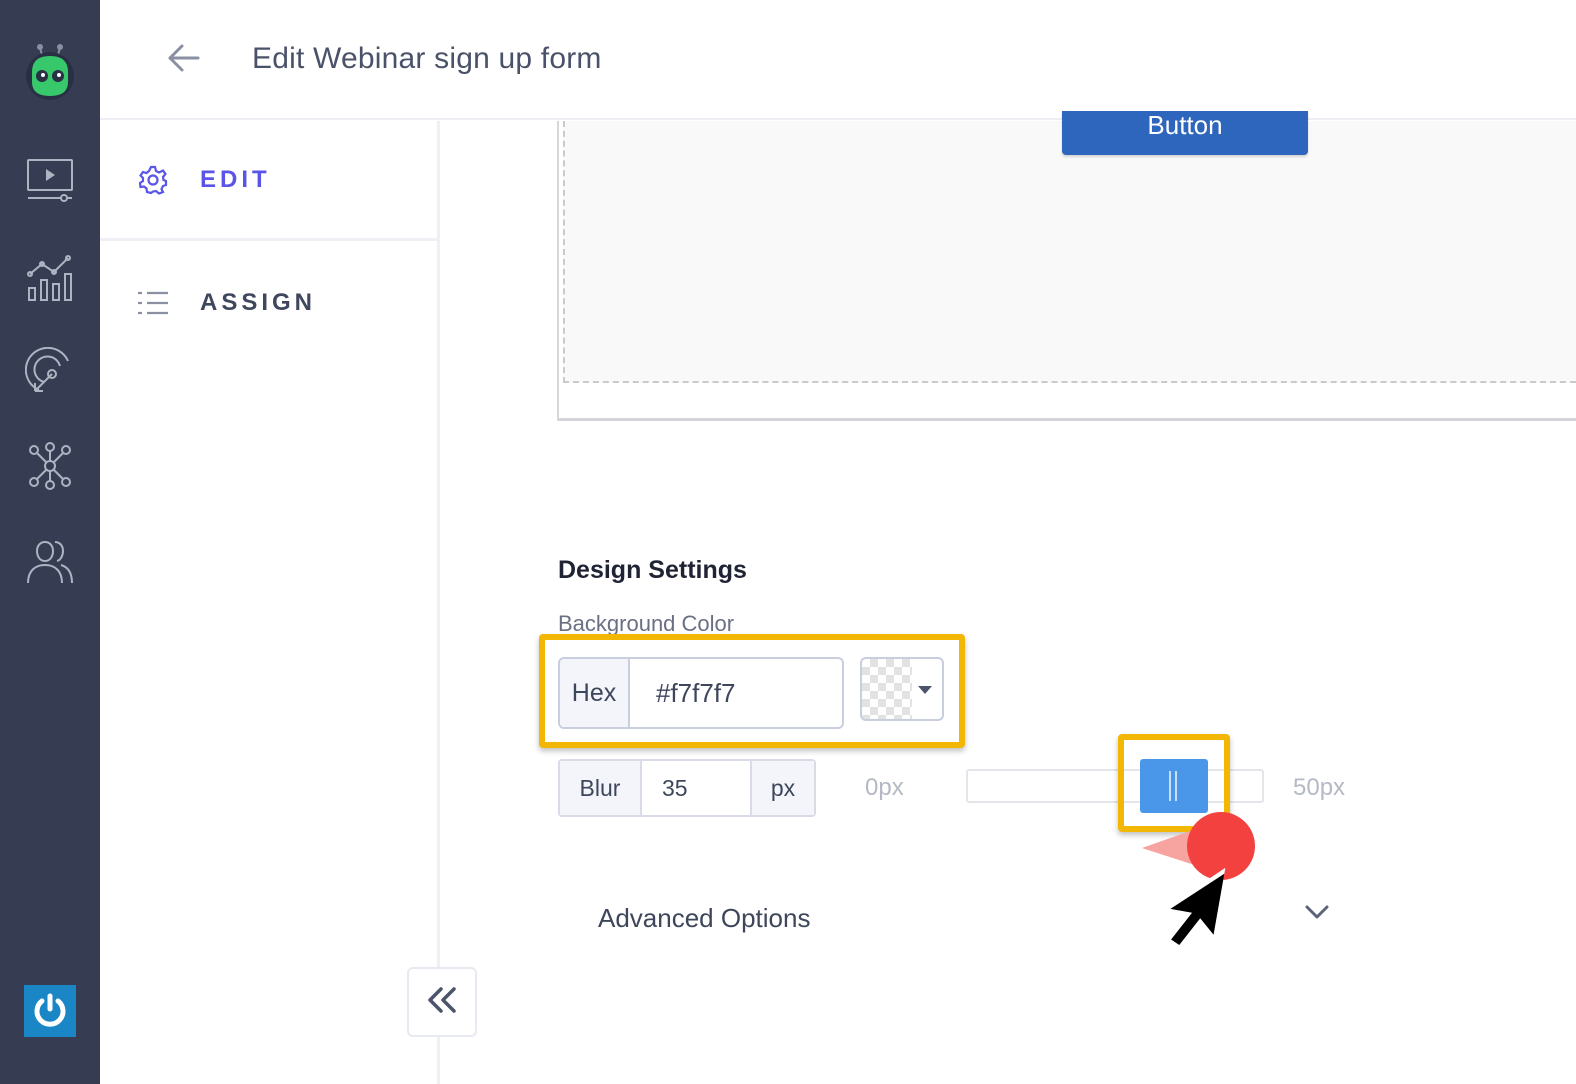 The width and height of the screenshot is (1576, 1084). I want to click on grip-icon, so click(1173, 786).